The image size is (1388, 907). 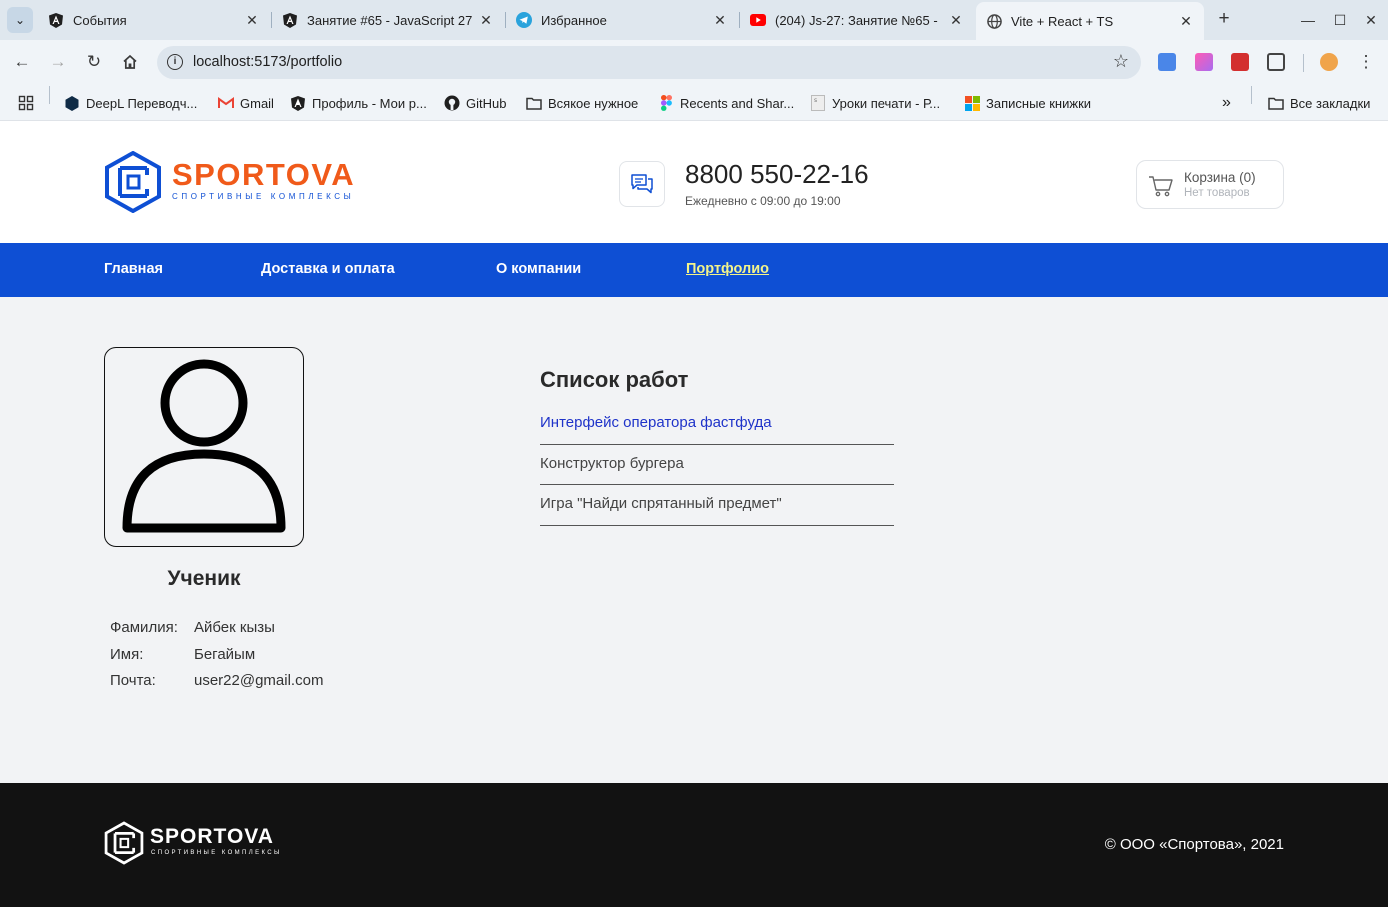 What do you see at coordinates (717, 424) in the screenshot?
I see `work-item: Интерфейс оператора фастфуда` at bounding box center [717, 424].